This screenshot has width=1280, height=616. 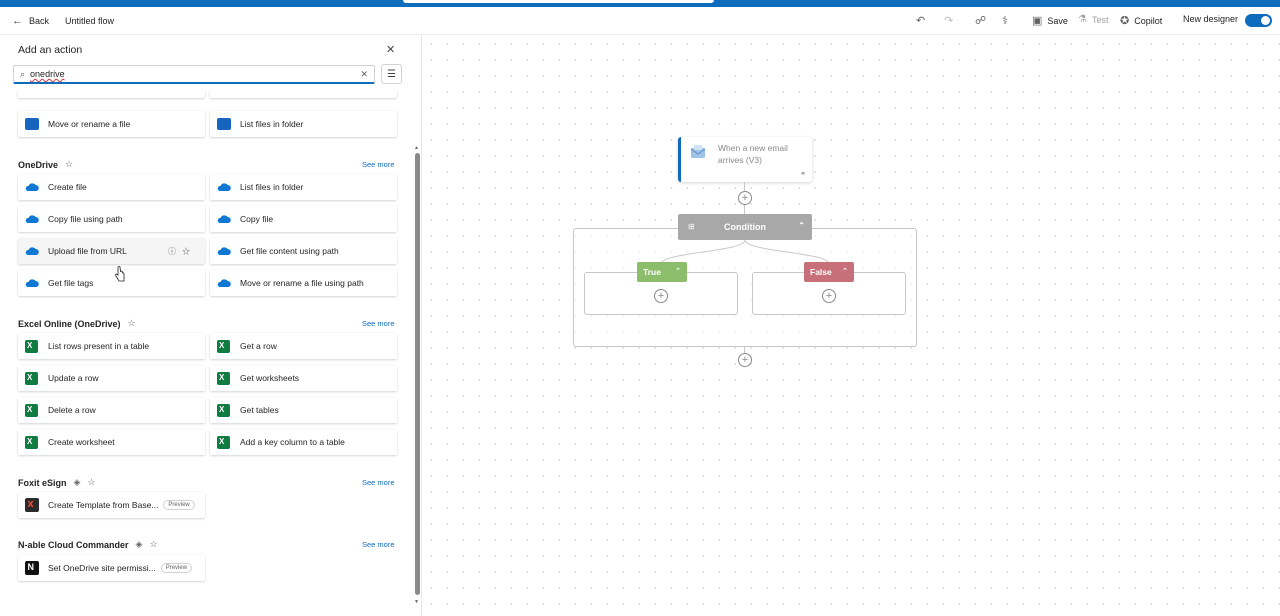 What do you see at coordinates (111, 124) in the screenshot?
I see `action-card: Move or rename a file` at bounding box center [111, 124].